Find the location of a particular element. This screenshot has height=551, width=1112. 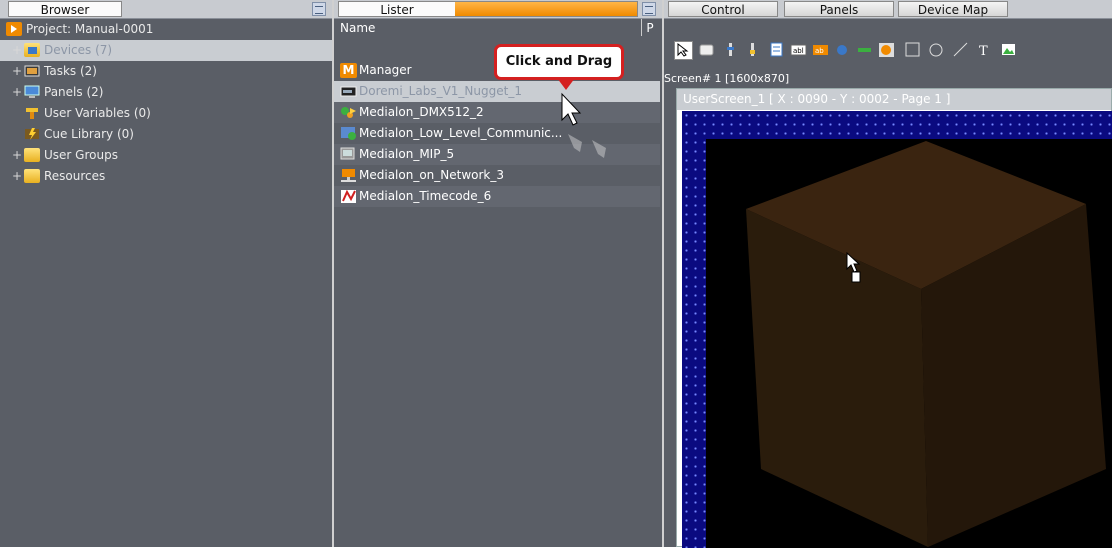

tree-item-label: Resources is located at coordinates (75, 176).